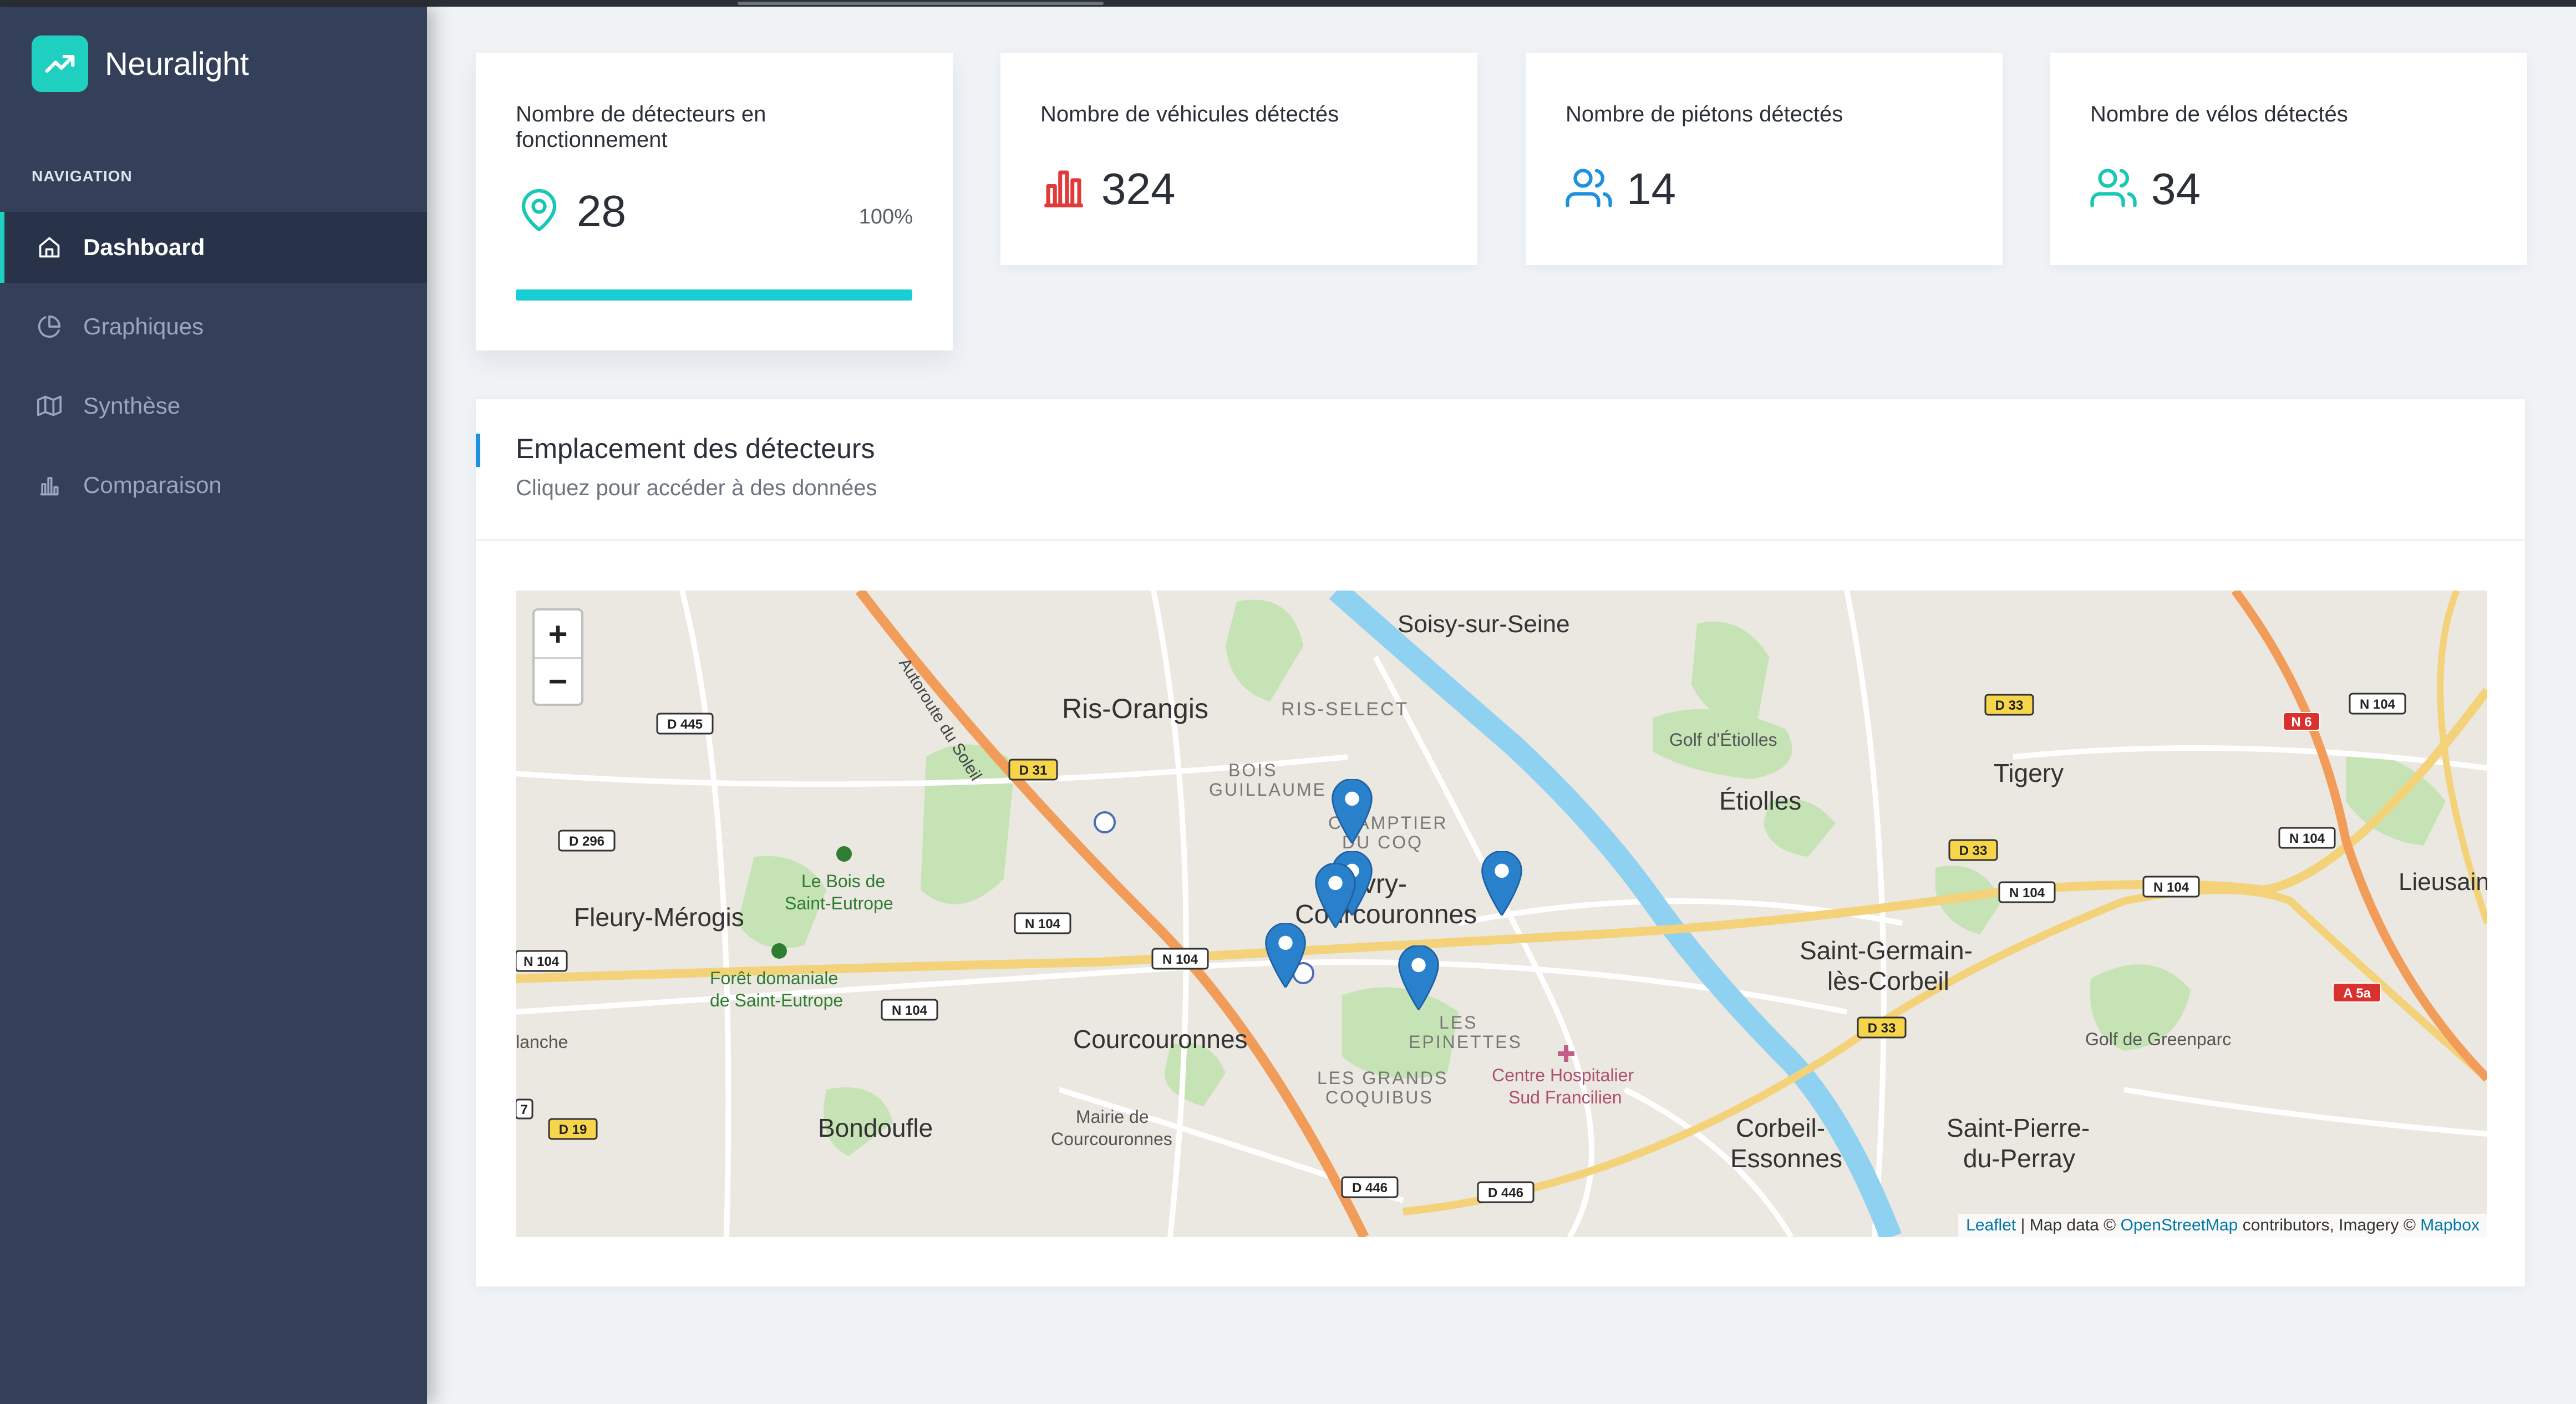  Describe the element at coordinates (839, 903) in the screenshot. I see `map-label: Saint-Eutrope` at that location.